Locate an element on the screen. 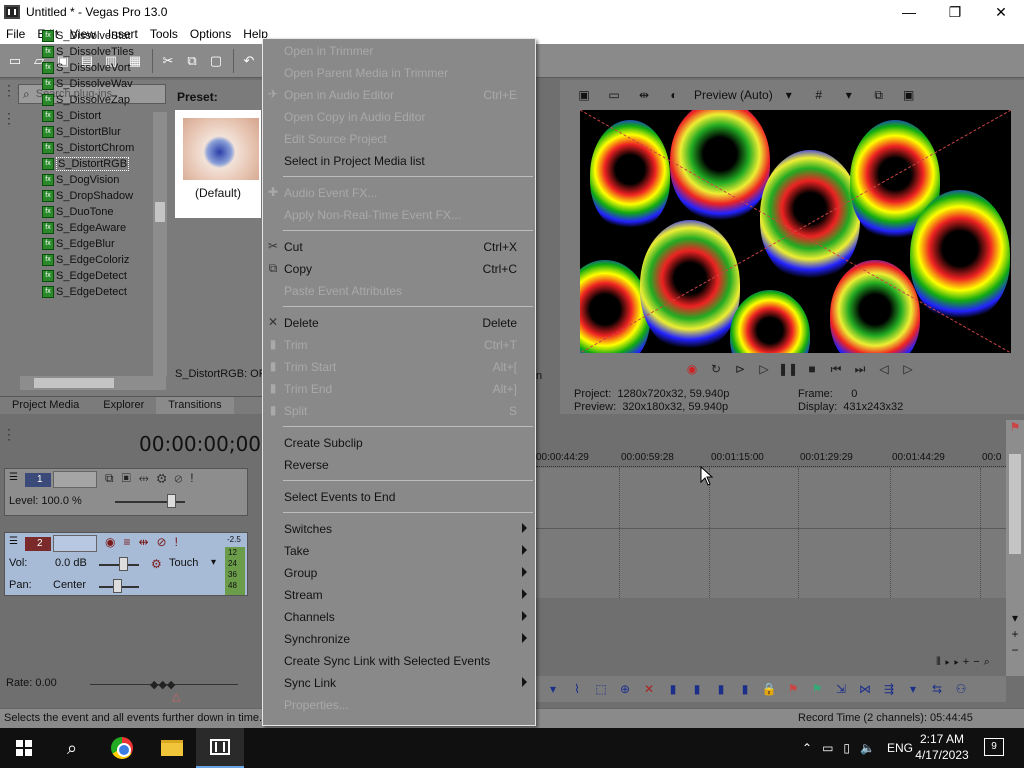 The image size is (1024, 768). menu-item-open-in-trimmer: Open in Trimmer is located at coordinates (399, 51).